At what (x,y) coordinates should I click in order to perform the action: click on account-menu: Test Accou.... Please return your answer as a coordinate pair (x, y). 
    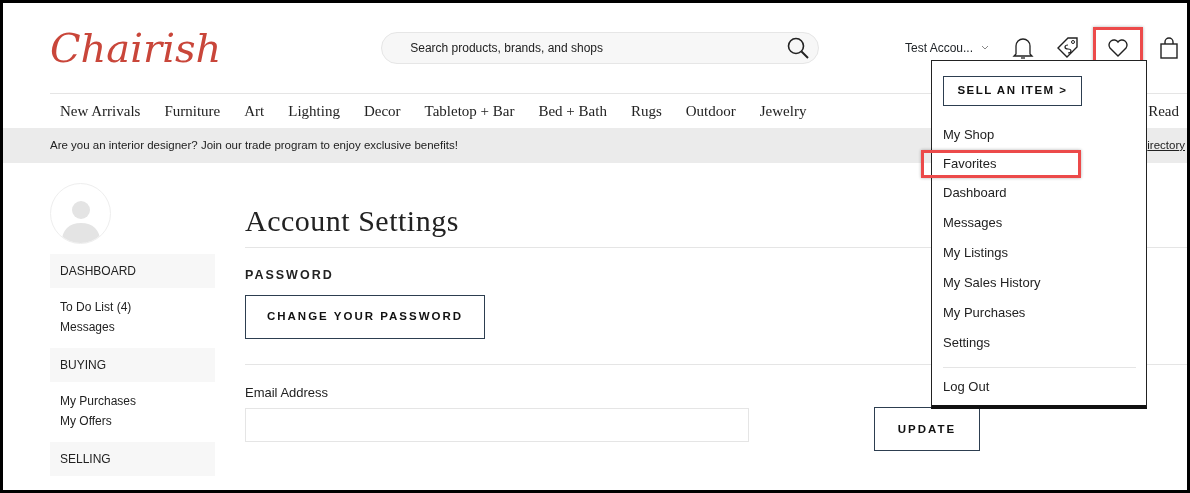
    Looking at the image, I should click on (946, 48).